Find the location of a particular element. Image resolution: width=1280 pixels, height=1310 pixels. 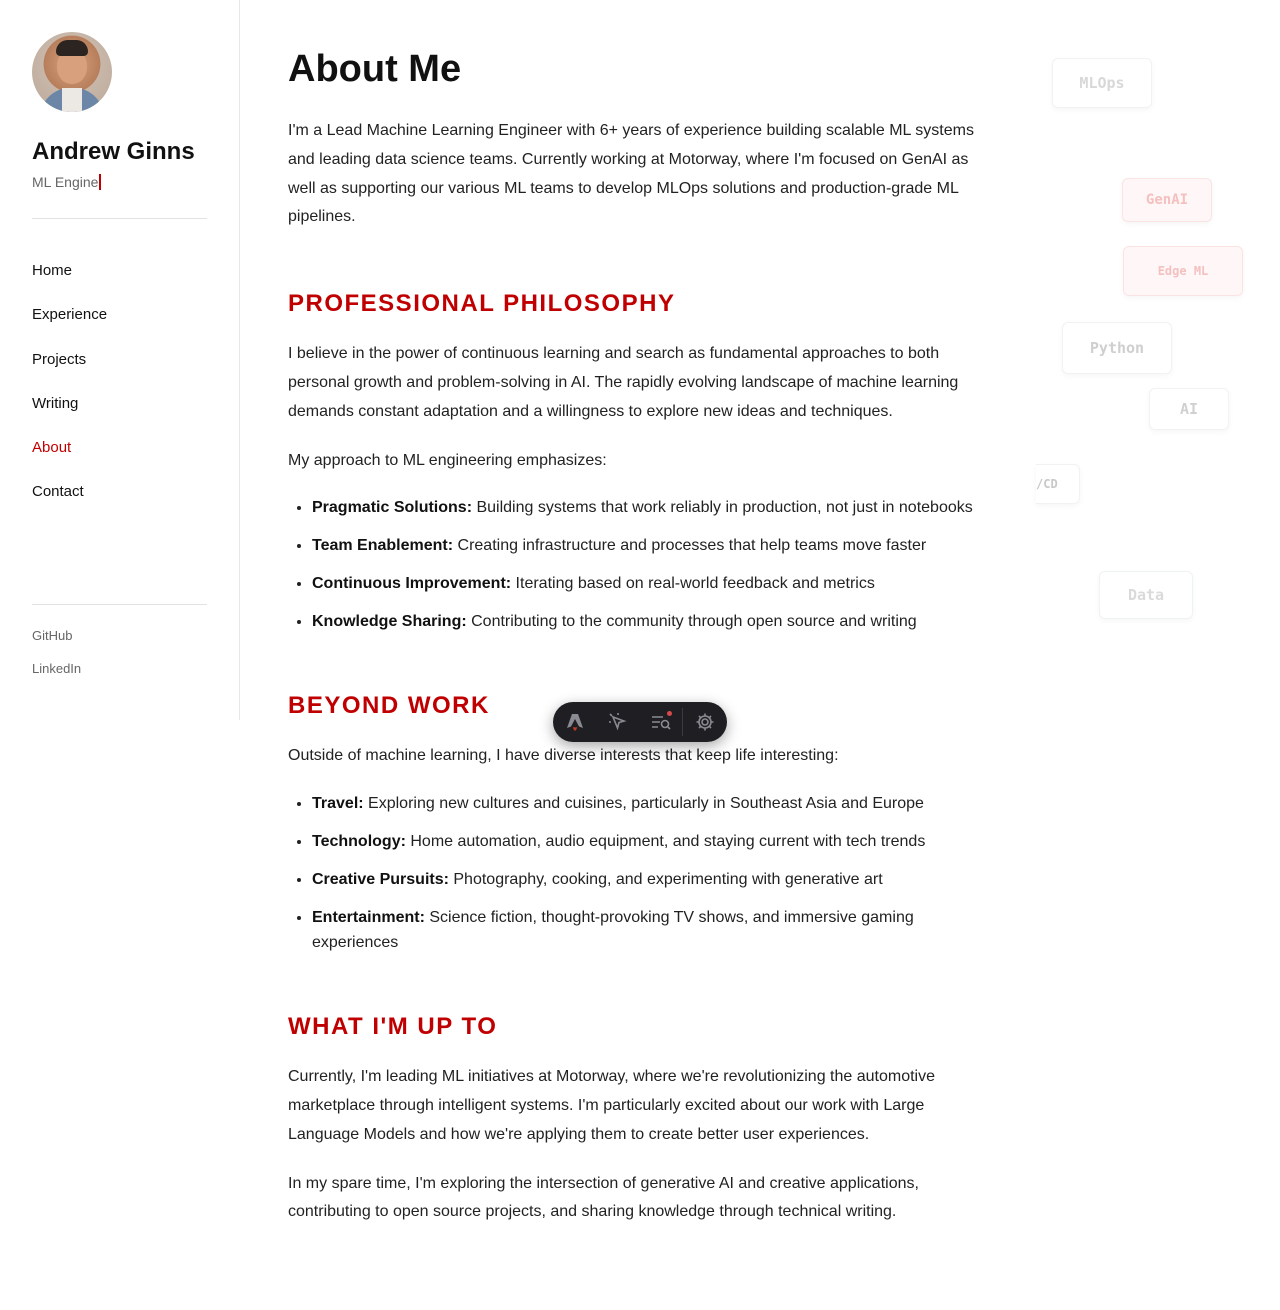

linkedin-link: LinkedIn is located at coordinates (56, 677).